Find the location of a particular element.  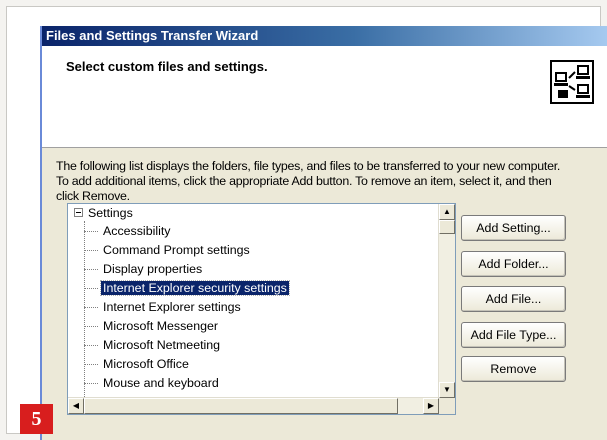

tree-item: Microsoft Messenger is located at coordinates (152, 326).